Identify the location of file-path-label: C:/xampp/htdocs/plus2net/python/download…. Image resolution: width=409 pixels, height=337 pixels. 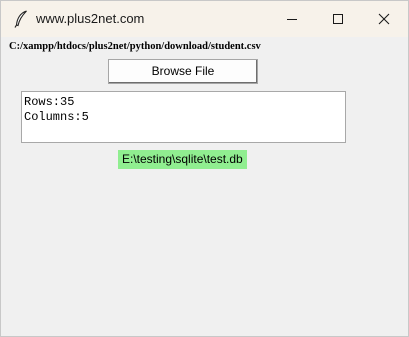
(135, 46).